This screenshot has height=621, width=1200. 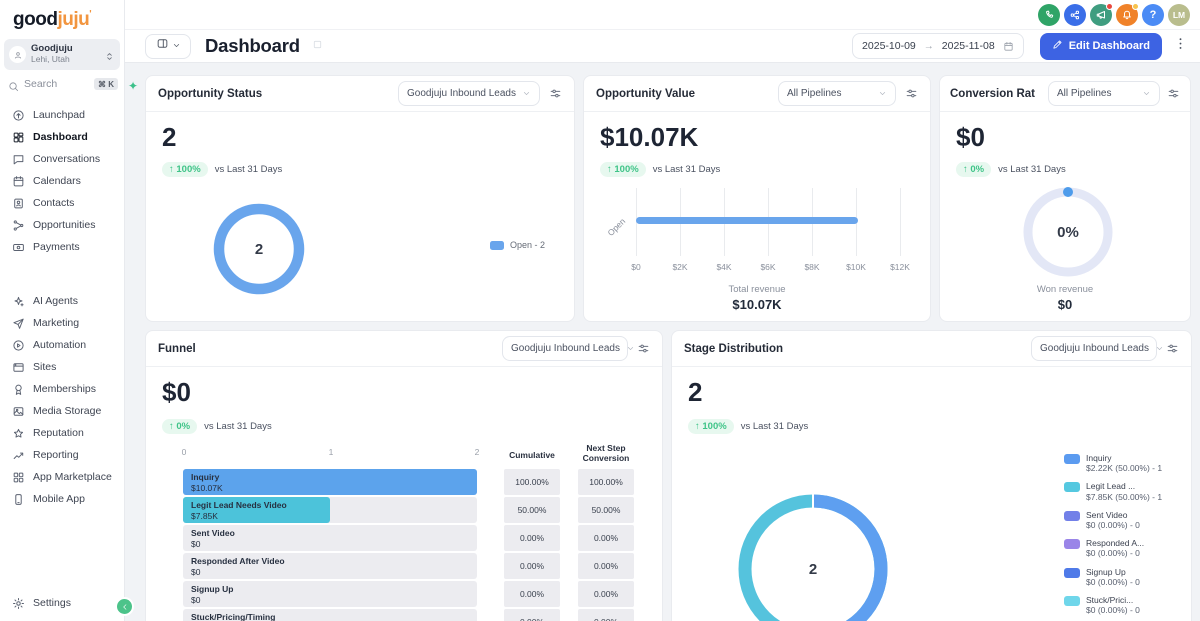 I want to click on sidebar-item-label: Dashboard, so click(x=60, y=137).